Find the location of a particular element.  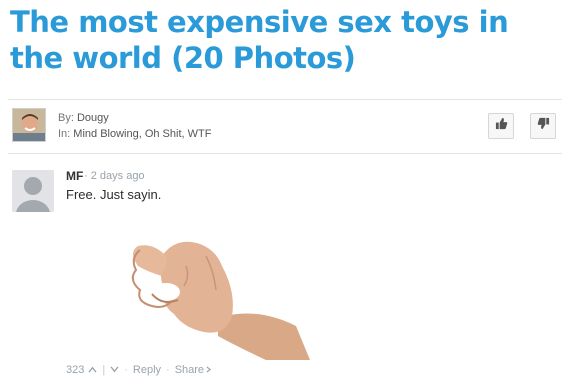

in-label: In: is located at coordinates (64, 134).